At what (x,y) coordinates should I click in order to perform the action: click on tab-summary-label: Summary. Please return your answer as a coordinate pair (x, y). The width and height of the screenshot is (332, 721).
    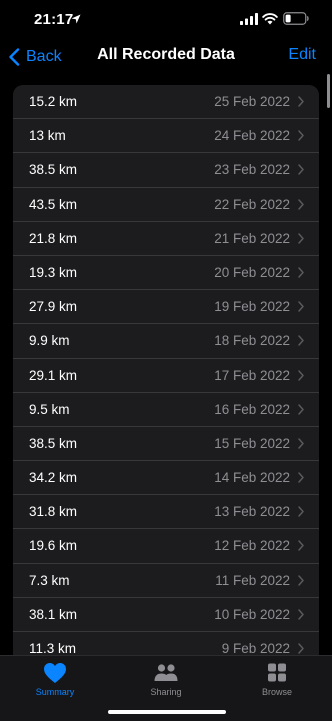
    Looking at the image, I should click on (55, 692).